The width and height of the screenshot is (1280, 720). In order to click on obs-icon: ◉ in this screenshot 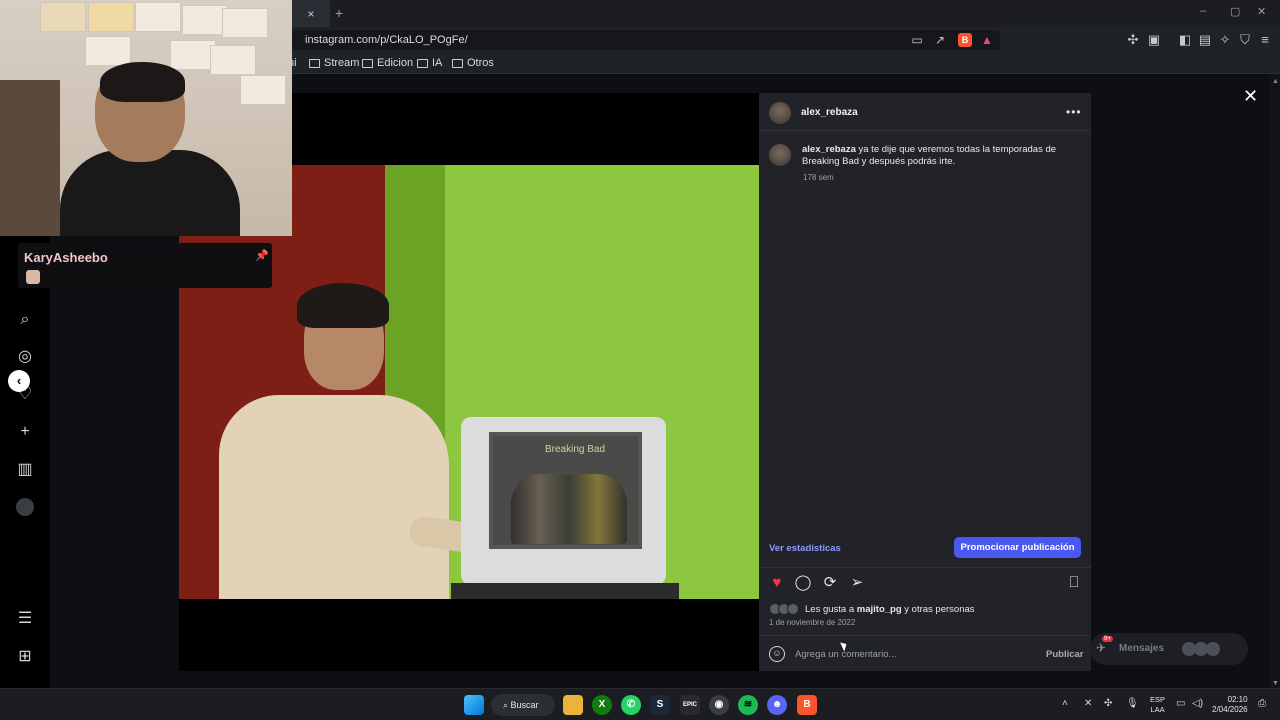, I will do `click(719, 705)`.